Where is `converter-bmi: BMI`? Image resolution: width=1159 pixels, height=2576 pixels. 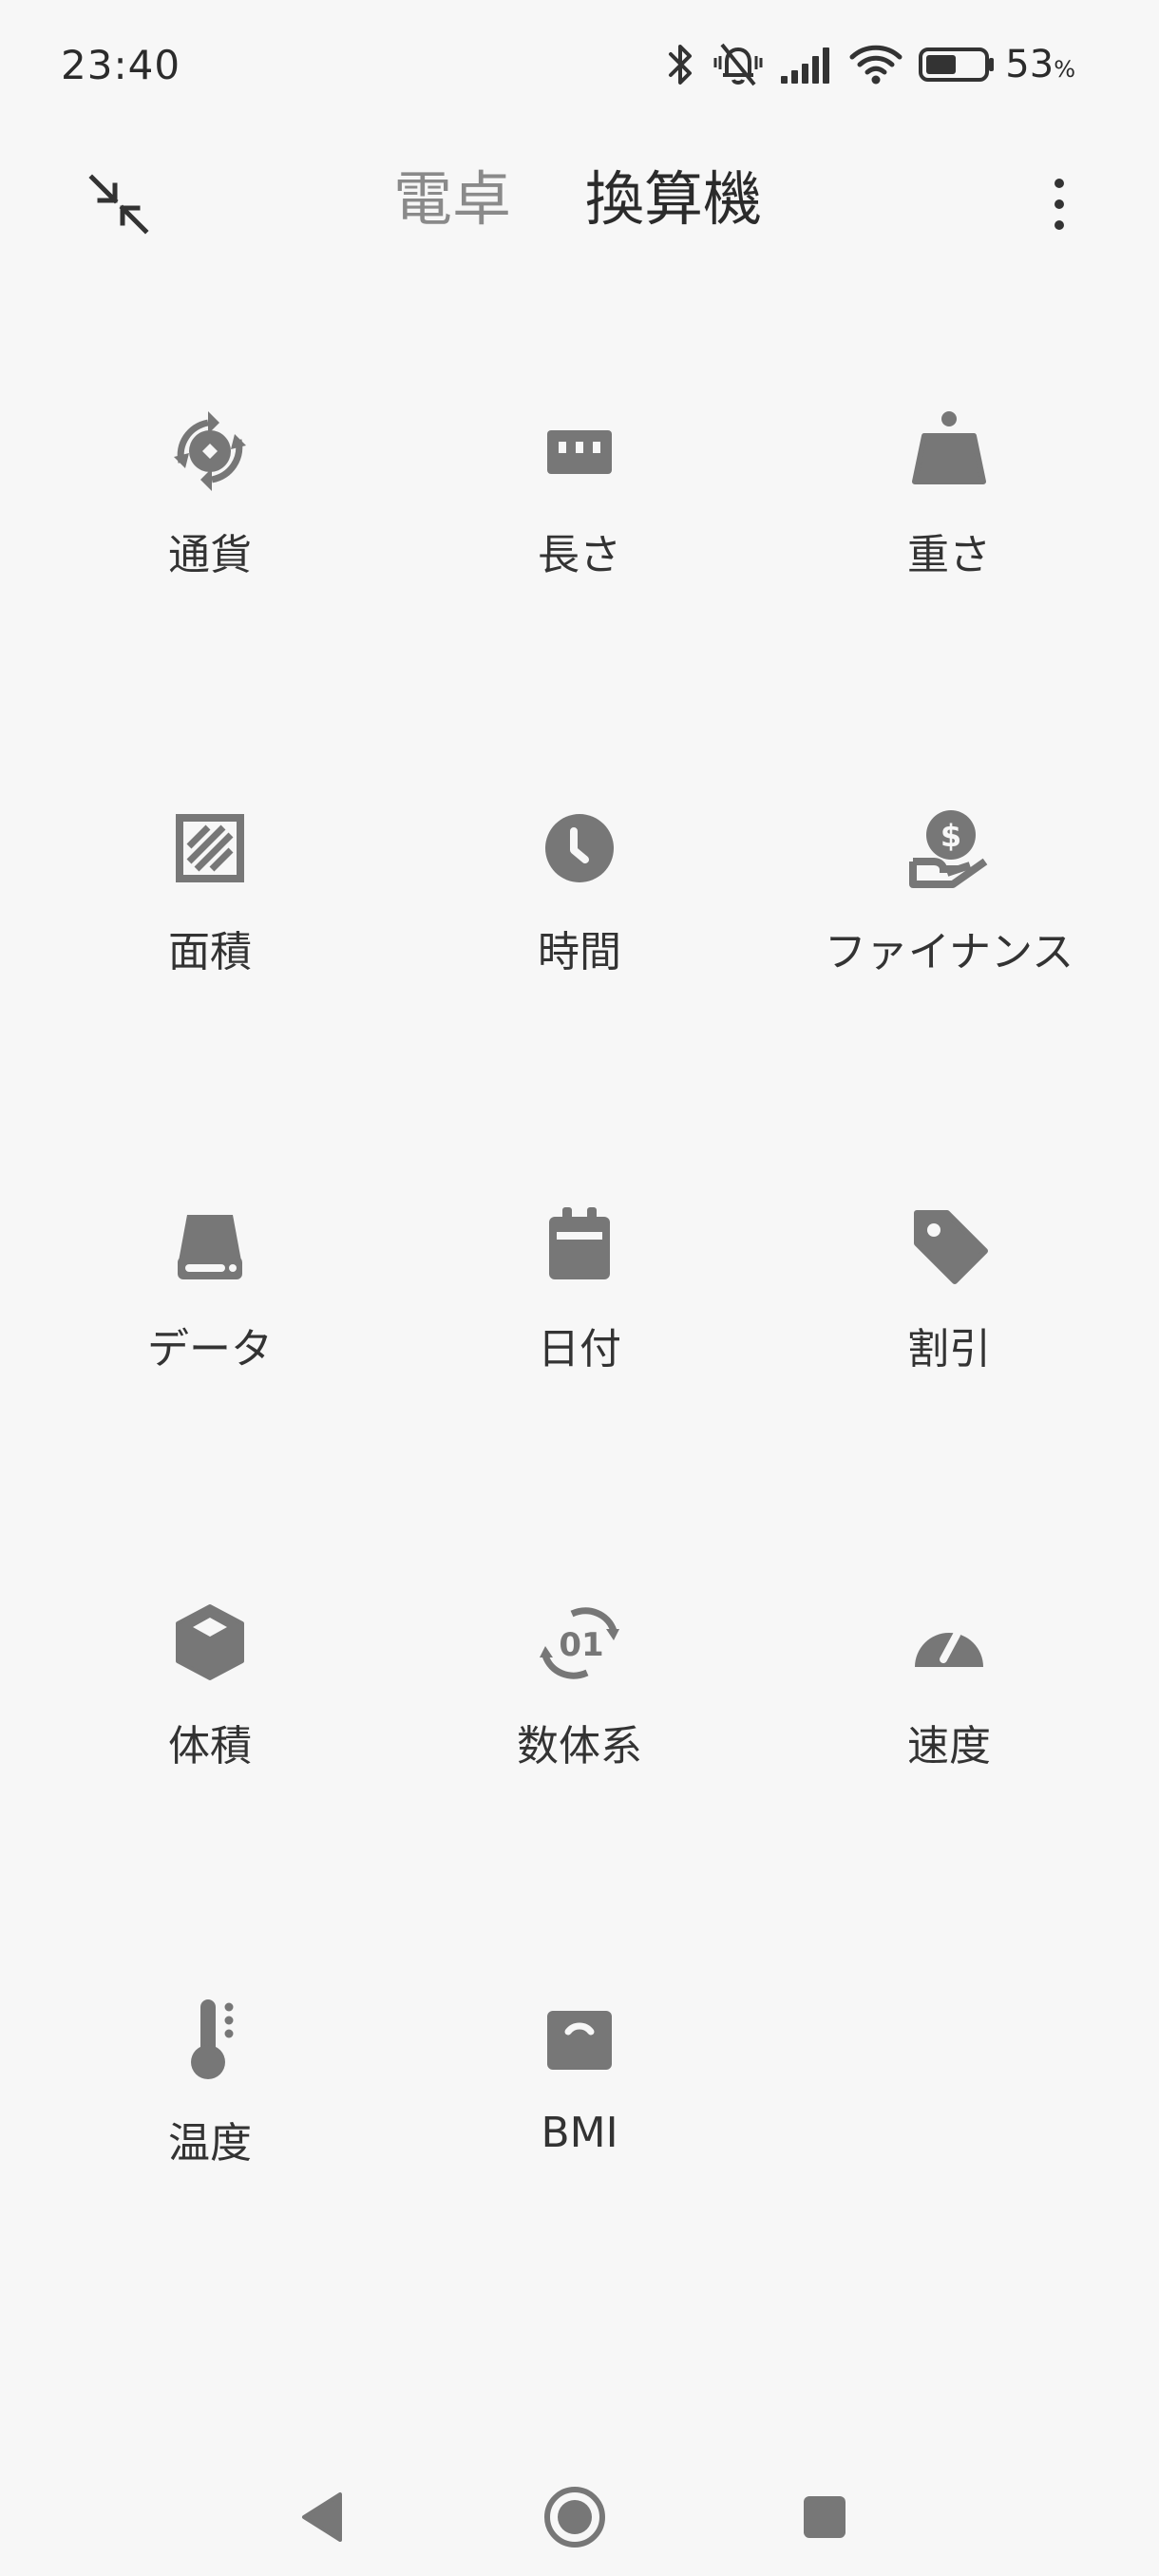
converter-bmi: BMI is located at coordinates (579, 2129).